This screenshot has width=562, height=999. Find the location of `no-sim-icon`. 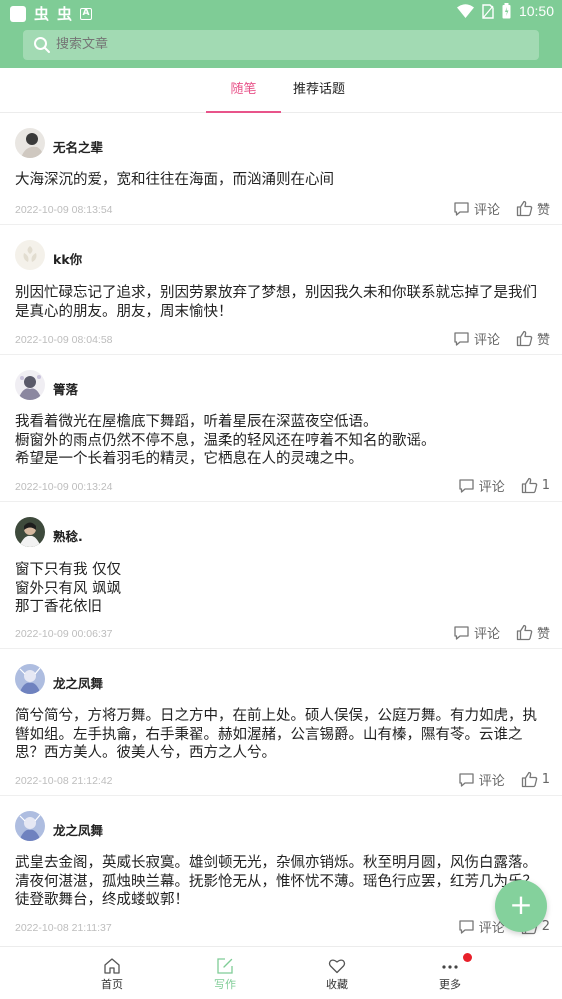

no-sim-icon is located at coordinates (488, 11).